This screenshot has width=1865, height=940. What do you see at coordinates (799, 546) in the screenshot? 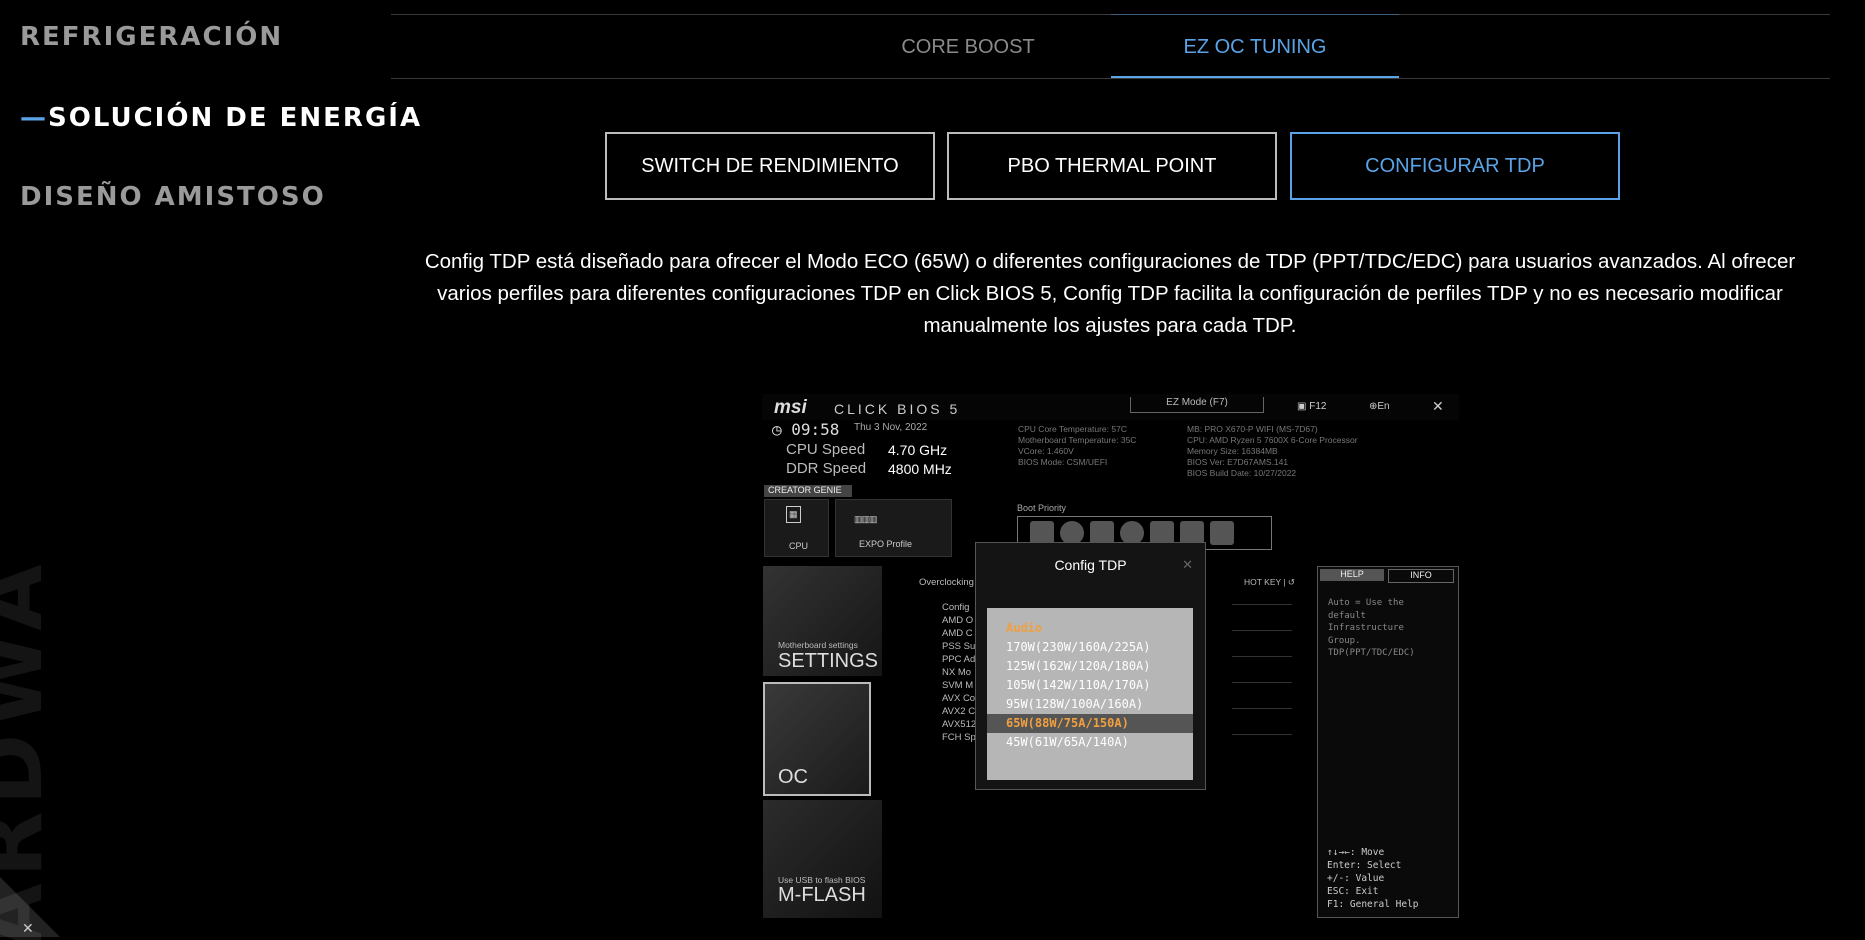
I see `cpu-tile-label: CPU` at bounding box center [799, 546].